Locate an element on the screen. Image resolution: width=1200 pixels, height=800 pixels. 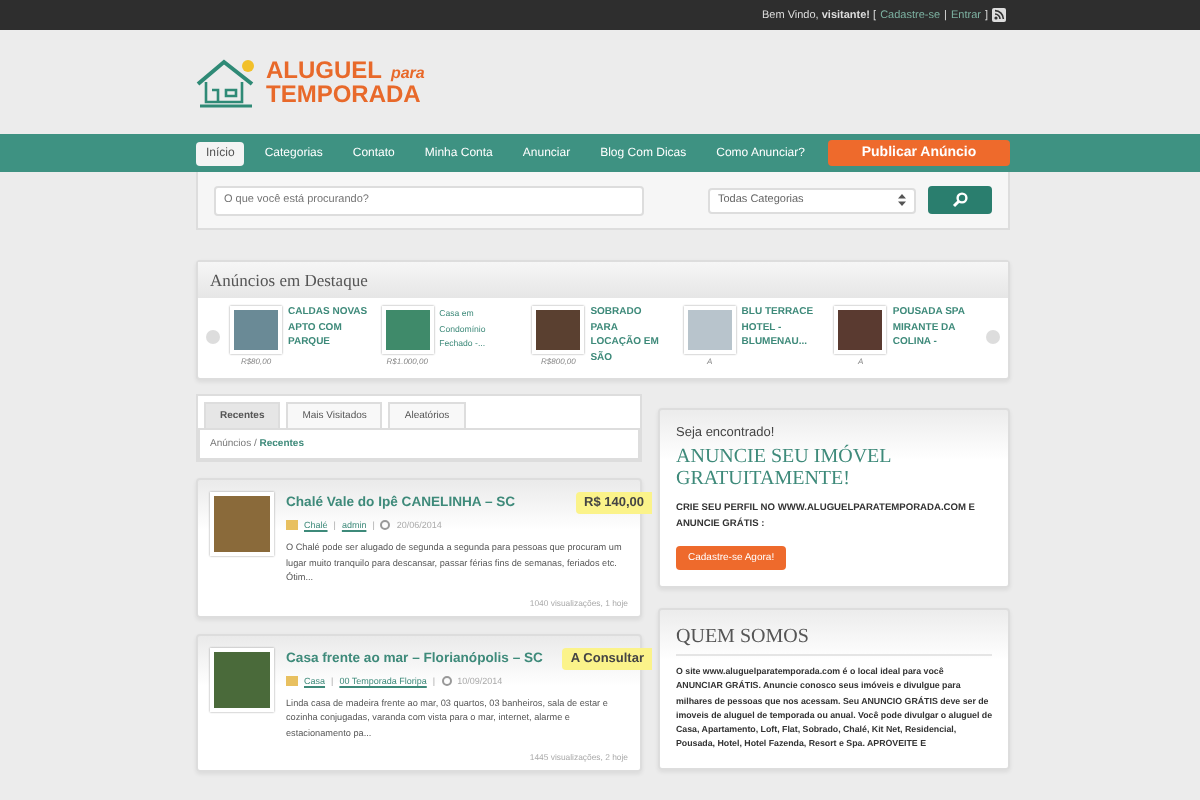
panel-title: Anúncios em Destaque is located at coordinates (603, 280).